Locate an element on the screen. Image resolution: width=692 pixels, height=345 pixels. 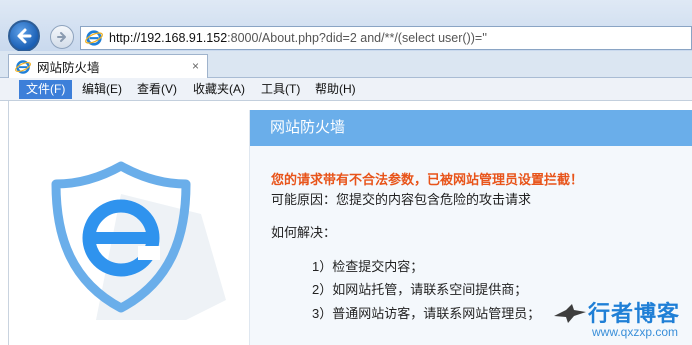
warning-text: 您的请求带有不合法参数，已被网站管理员设置拦截！ is located at coordinates (427, 179).